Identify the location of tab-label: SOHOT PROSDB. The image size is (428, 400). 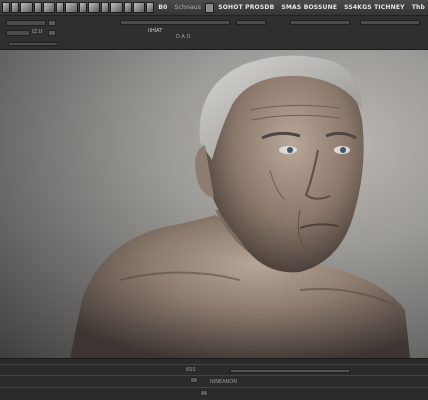
(246, 7).